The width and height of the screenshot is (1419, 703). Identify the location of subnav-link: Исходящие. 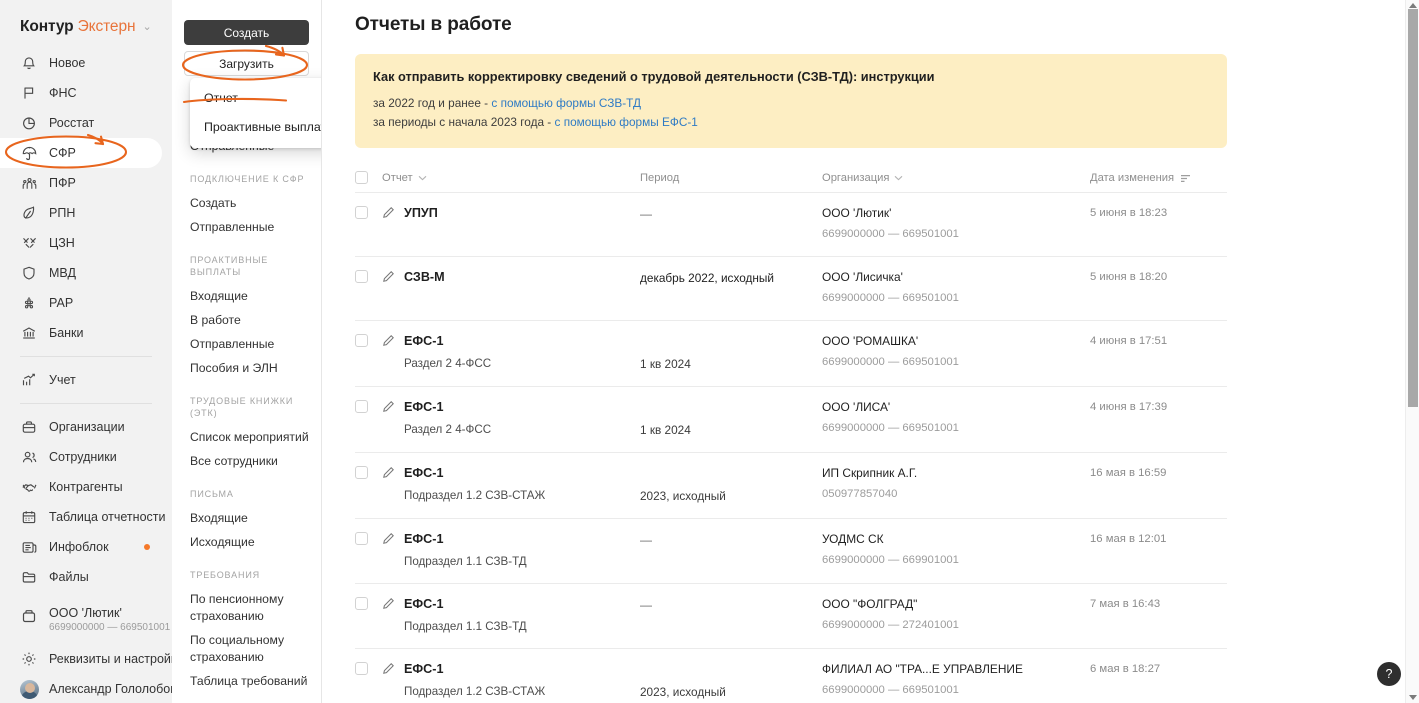
(246, 542).